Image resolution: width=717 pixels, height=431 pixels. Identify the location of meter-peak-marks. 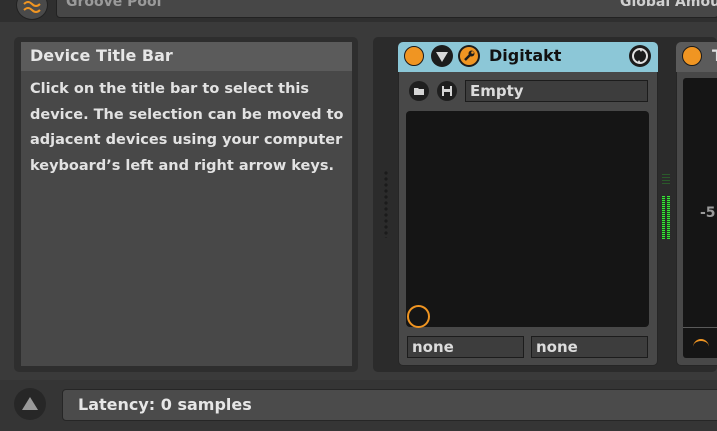
(666, 179).